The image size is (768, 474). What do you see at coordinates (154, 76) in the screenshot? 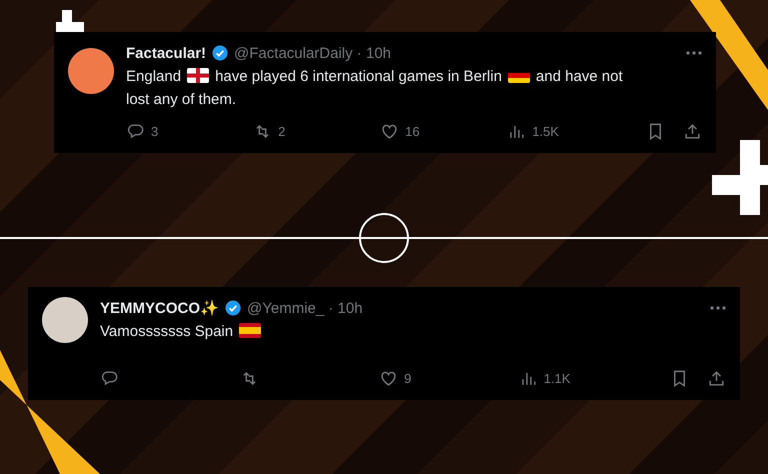
I see `tweet-text: England` at bounding box center [154, 76].